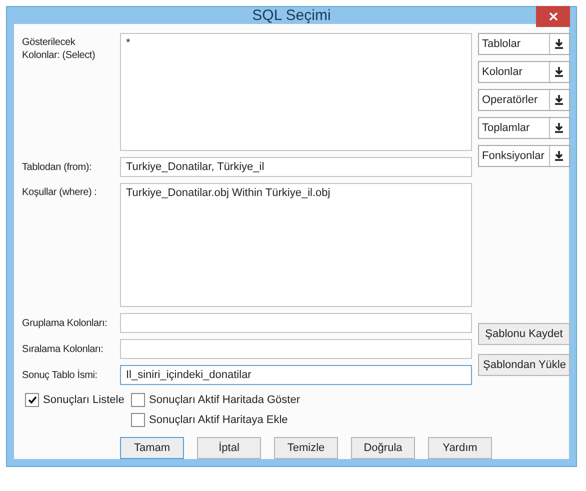  Describe the element at coordinates (152, 448) in the screenshot. I see `dialog-button: Tamam` at that location.